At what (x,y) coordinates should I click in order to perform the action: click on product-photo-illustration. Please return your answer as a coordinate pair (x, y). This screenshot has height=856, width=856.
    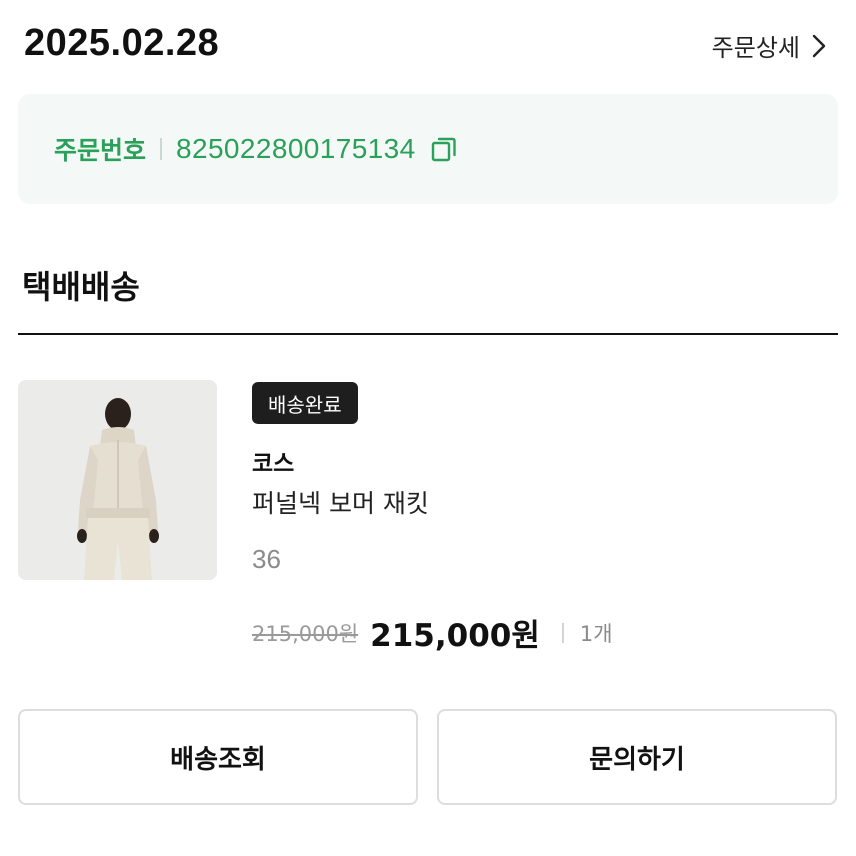
    Looking at the image, I should click on (117, 480).